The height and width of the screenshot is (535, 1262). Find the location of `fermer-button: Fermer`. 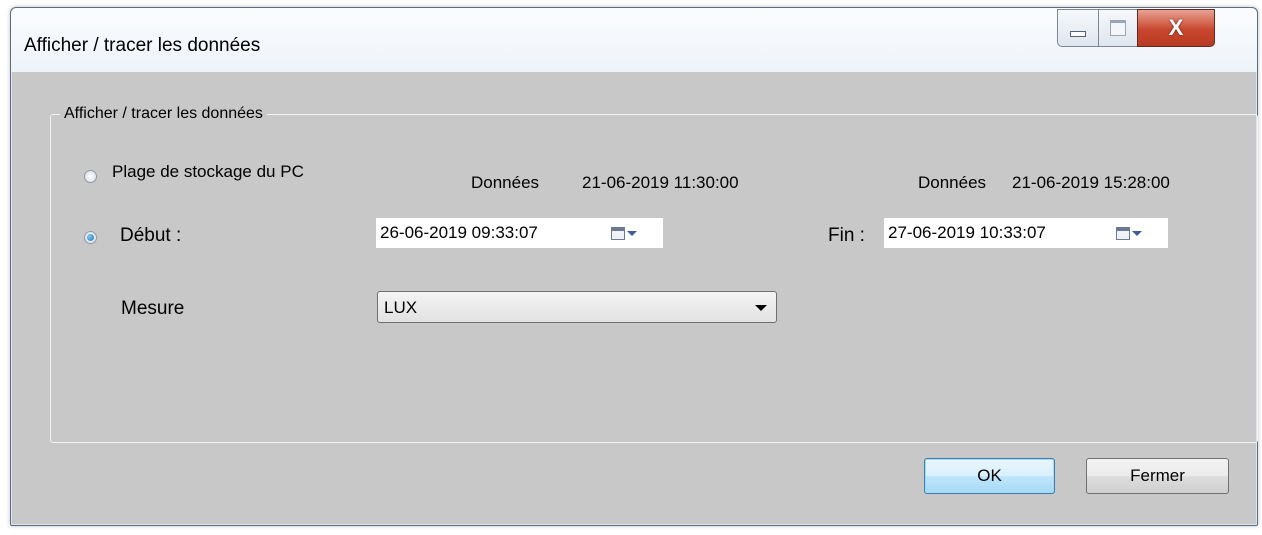

fermer-button: Fermer is located at coordinates (1157, 476).